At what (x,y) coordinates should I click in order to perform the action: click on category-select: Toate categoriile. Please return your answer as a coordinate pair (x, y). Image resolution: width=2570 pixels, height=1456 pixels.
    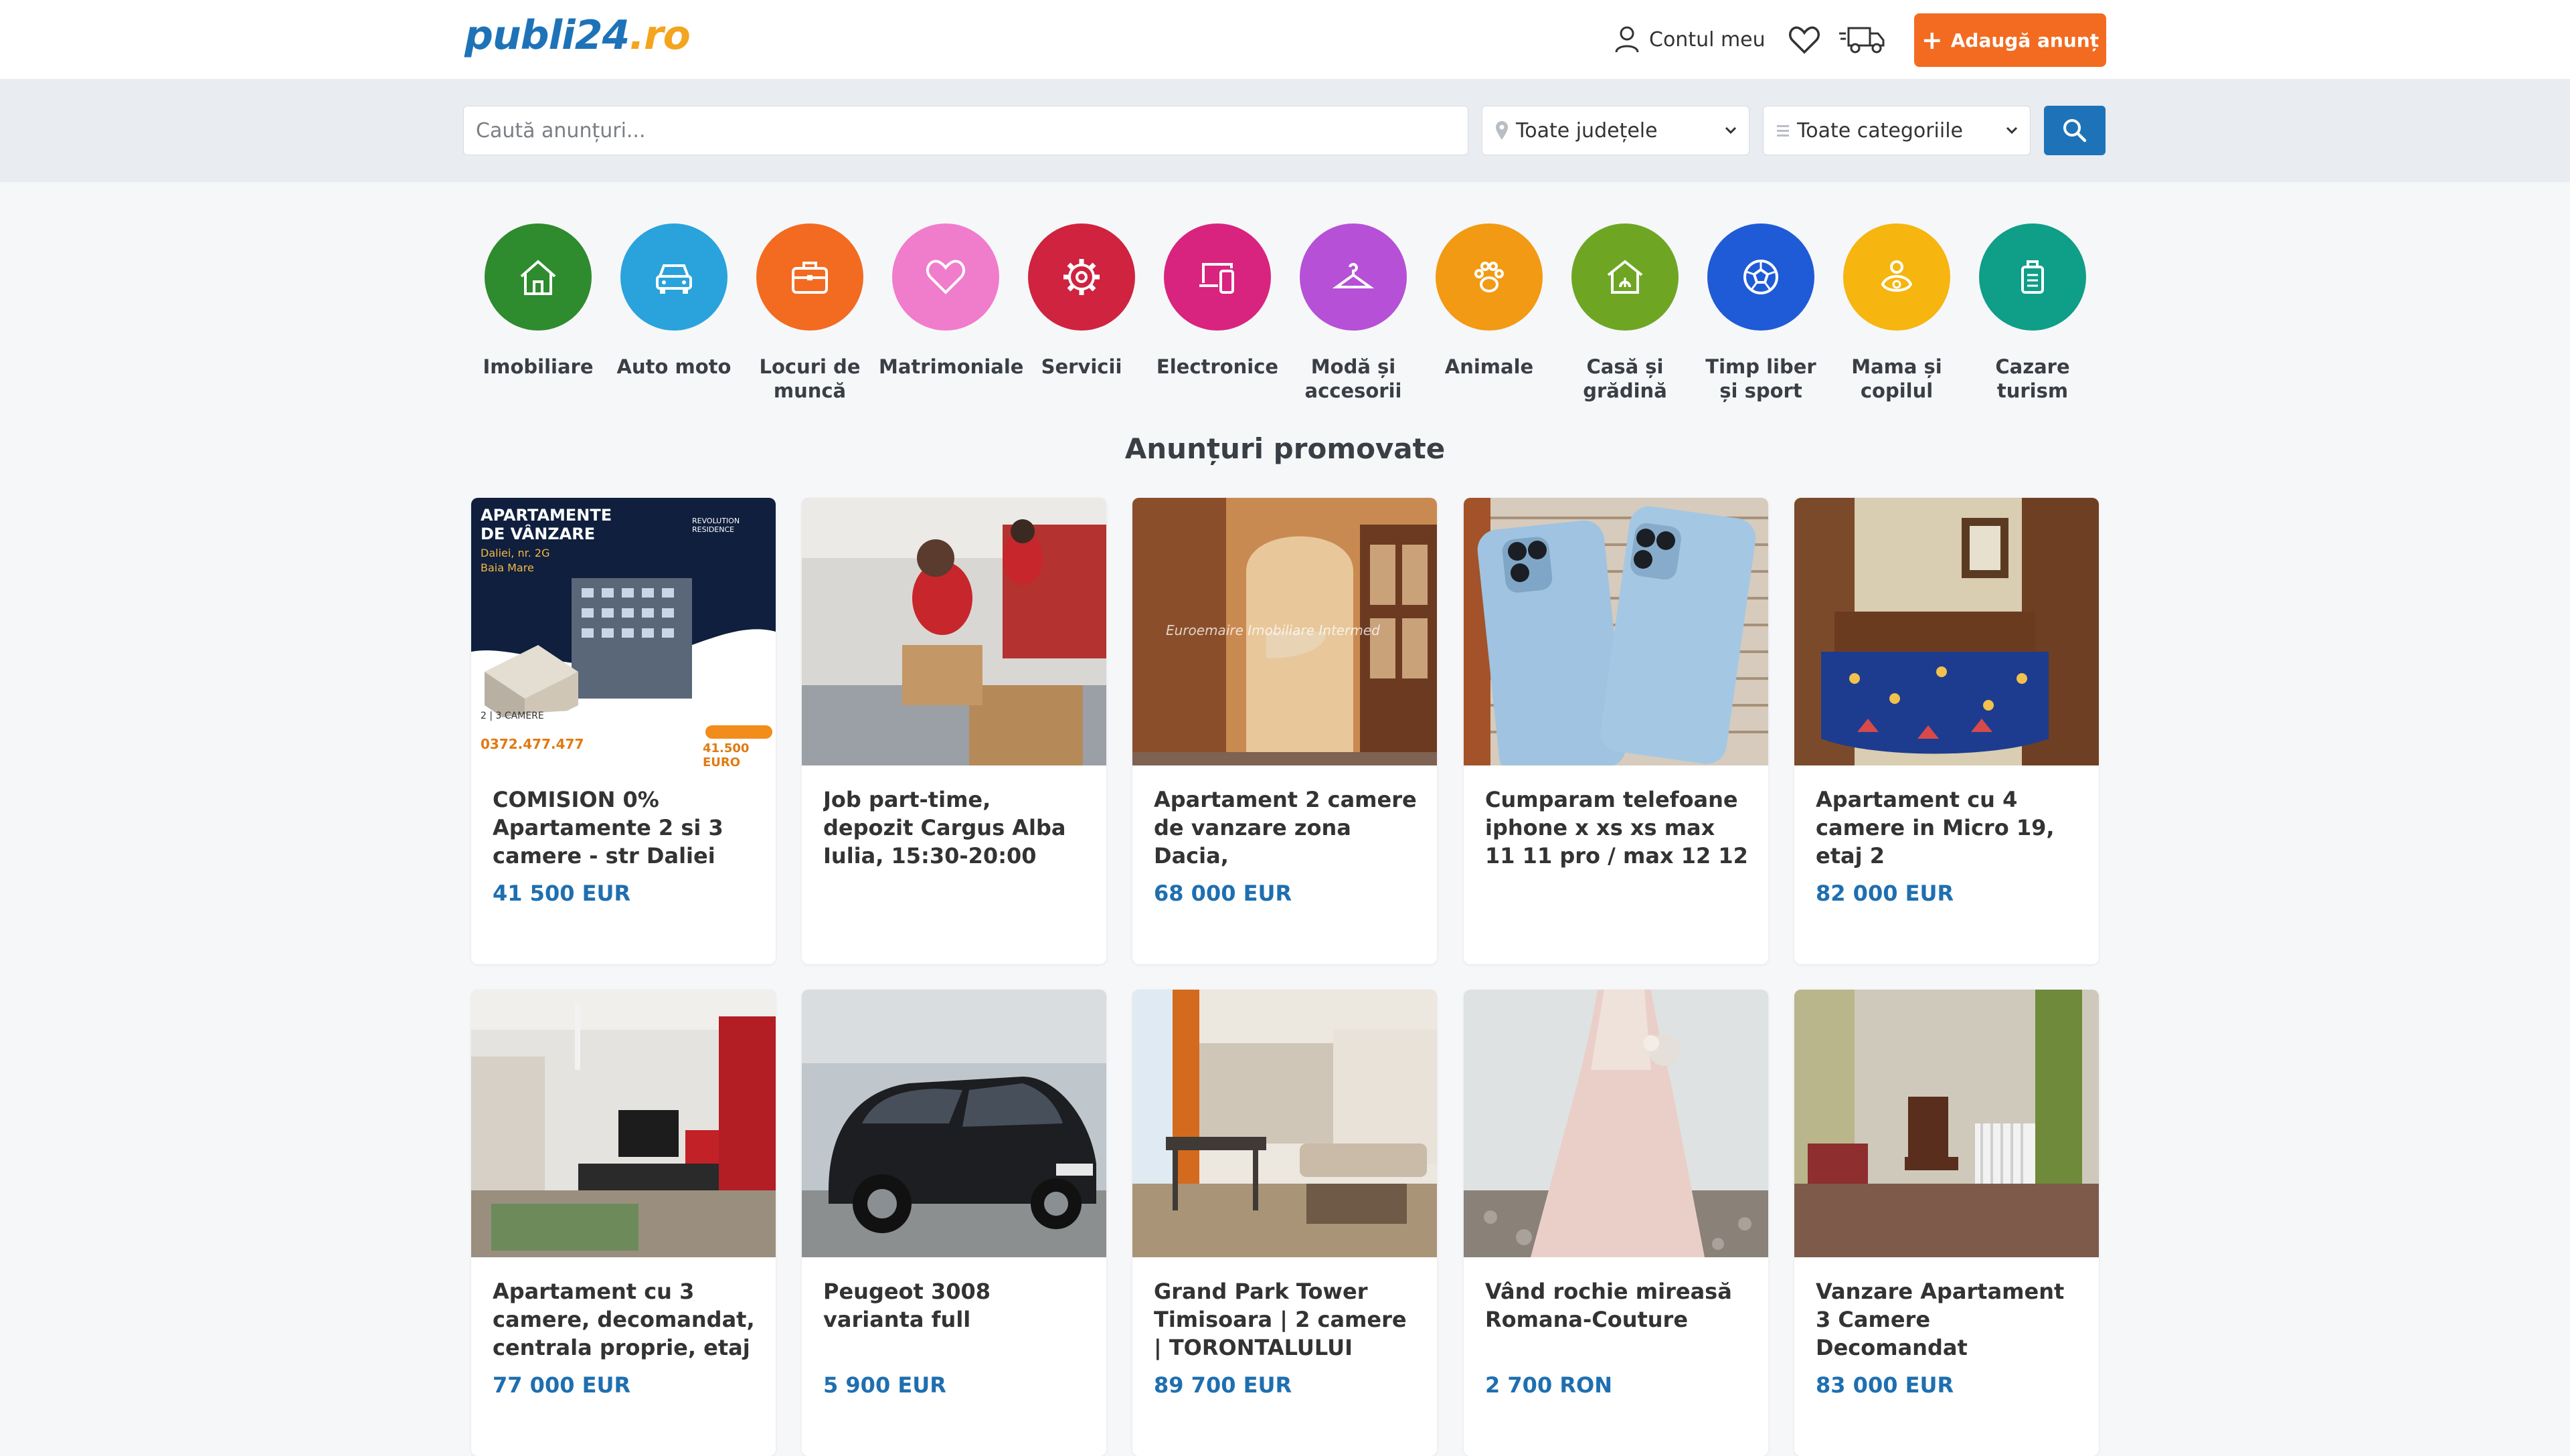
    Looking at the image, I should click on (1897, 130).